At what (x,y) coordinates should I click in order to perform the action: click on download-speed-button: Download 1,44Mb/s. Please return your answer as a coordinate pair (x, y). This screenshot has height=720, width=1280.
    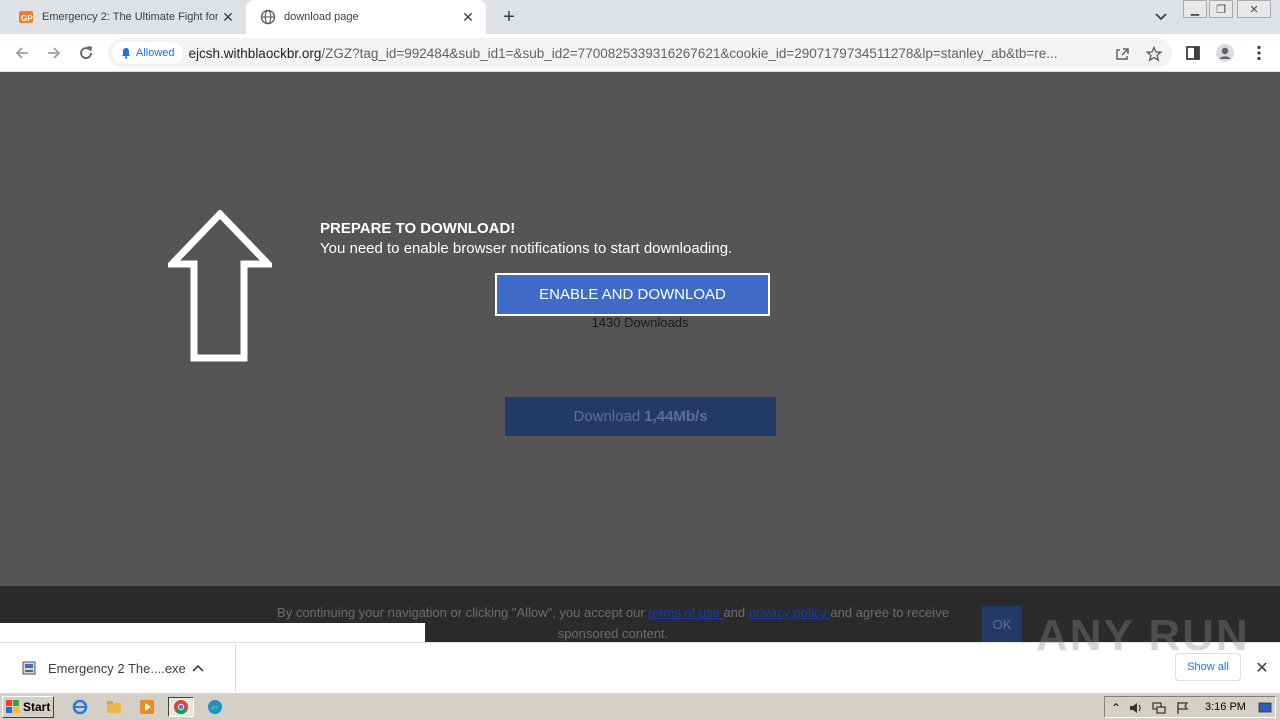
    Looking at the image, I should click on (640, 416).